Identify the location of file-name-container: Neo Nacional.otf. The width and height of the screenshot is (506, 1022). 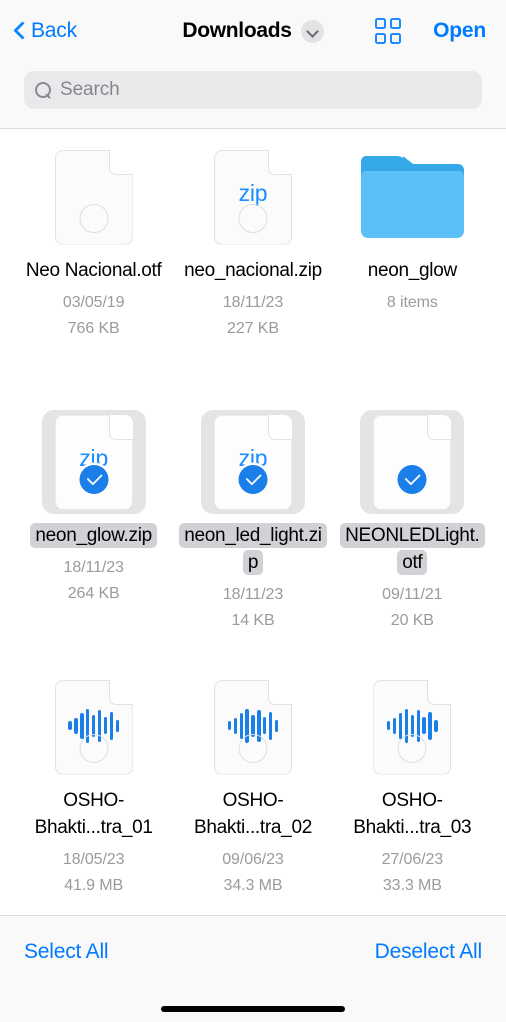
(94, 271).